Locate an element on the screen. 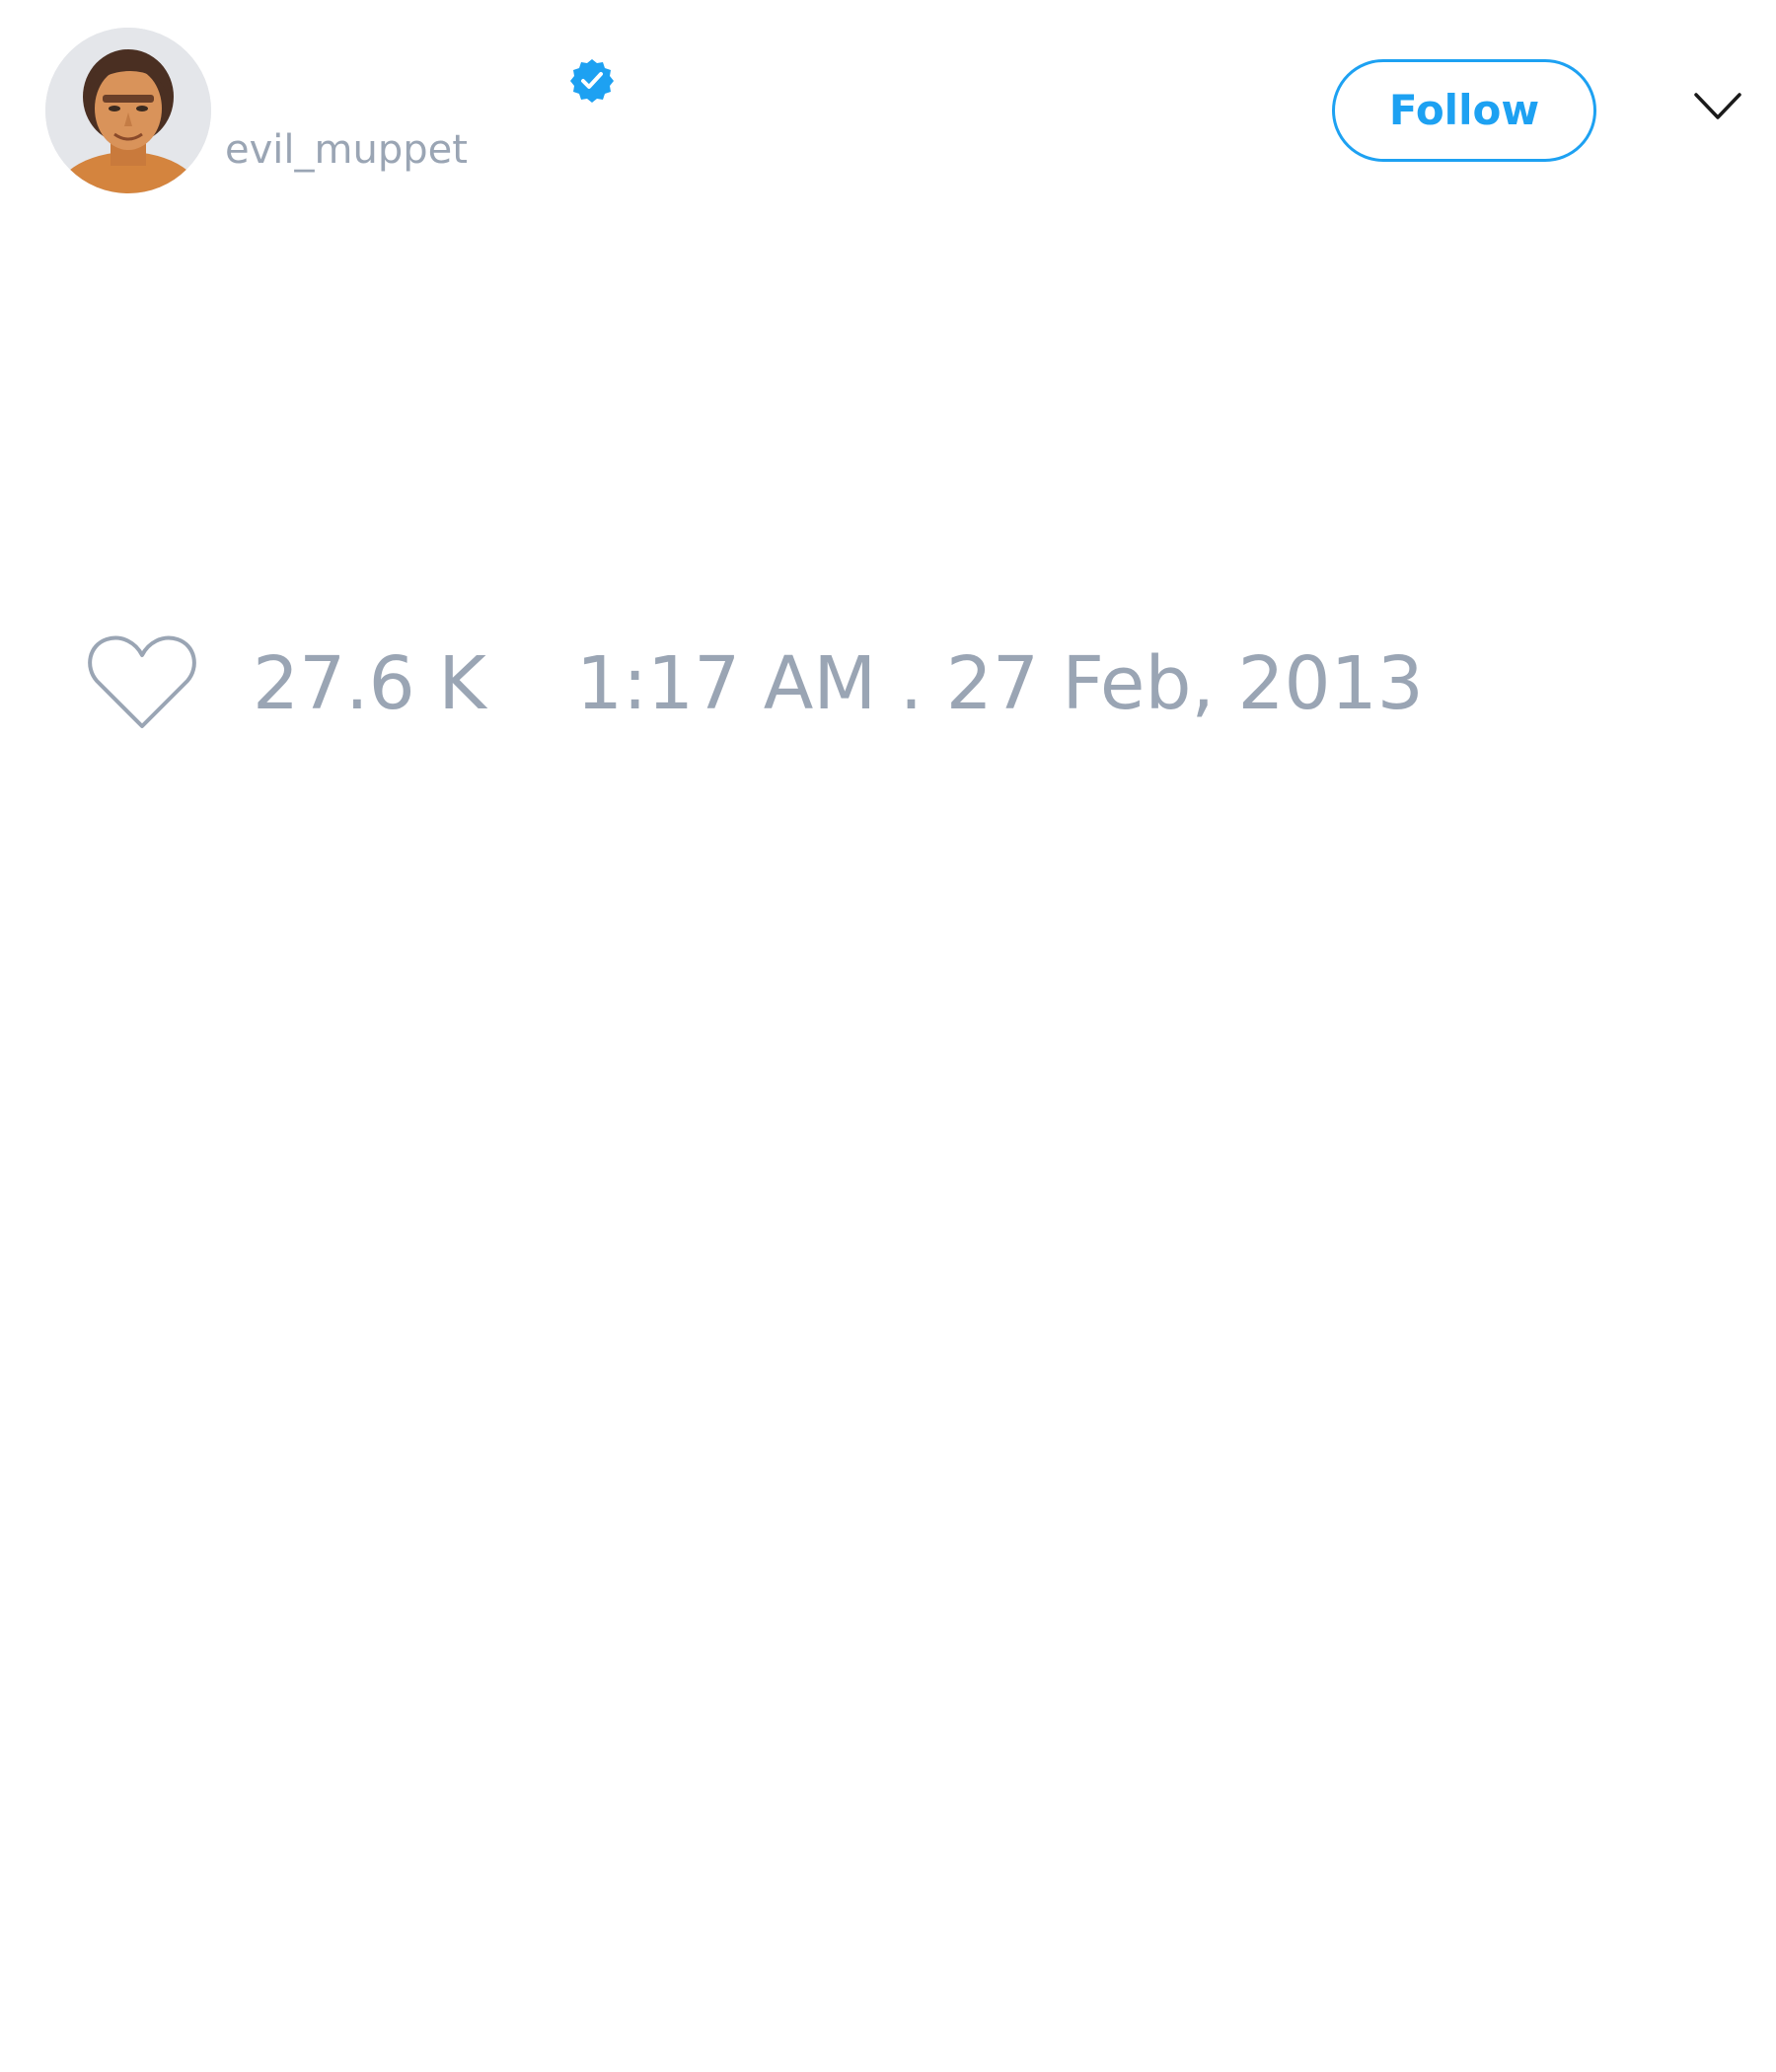 Image resolution: width=1776 pixels, height=2072 pixels. heart-outline-icon is located at coordinates (142, 681).